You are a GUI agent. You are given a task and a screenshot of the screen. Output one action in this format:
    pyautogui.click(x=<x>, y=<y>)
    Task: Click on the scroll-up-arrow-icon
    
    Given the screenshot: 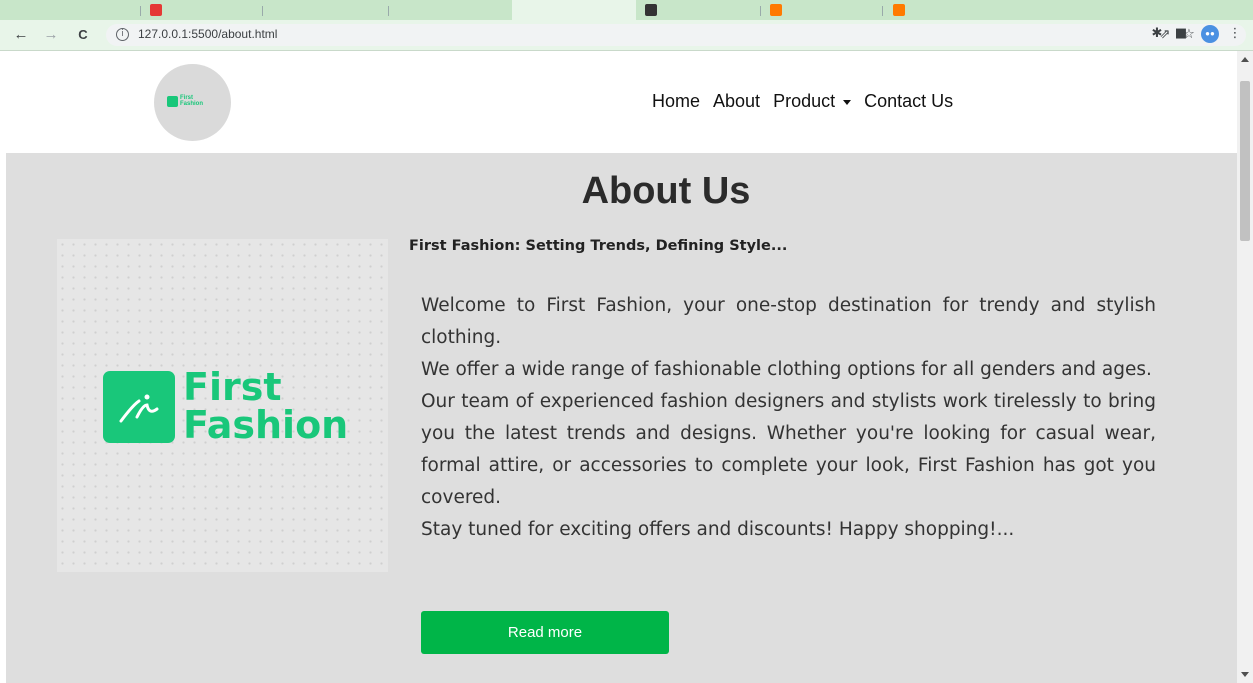 What is the action you would take?
    pyautogui.click(x=1245, y=59)
    